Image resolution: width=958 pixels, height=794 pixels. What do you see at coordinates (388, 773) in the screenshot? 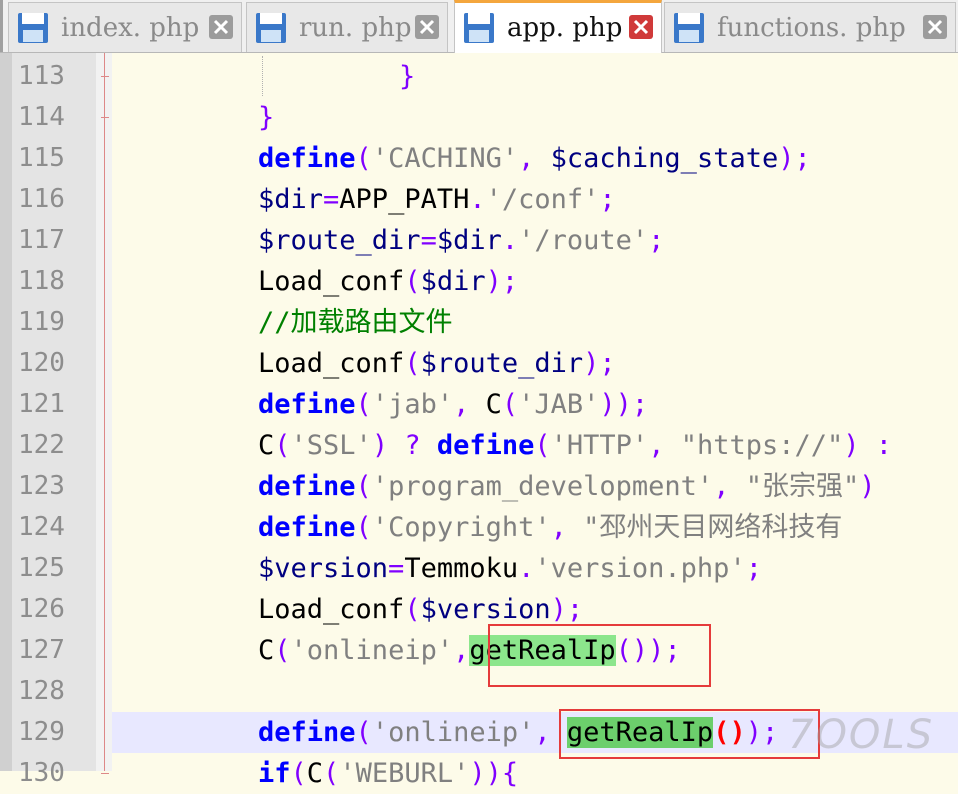
I see `code-text: if(C('WEBURL')){` at bounding box center [388, 773].